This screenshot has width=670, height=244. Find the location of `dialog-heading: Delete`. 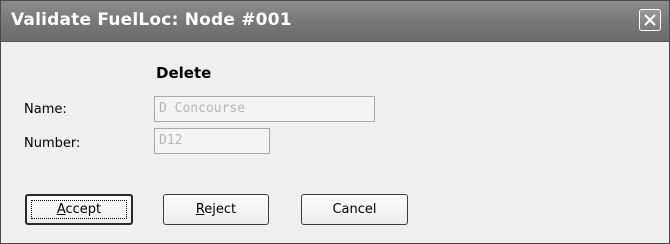

dialog-heading: Delete is located at coordinates (184, 73).